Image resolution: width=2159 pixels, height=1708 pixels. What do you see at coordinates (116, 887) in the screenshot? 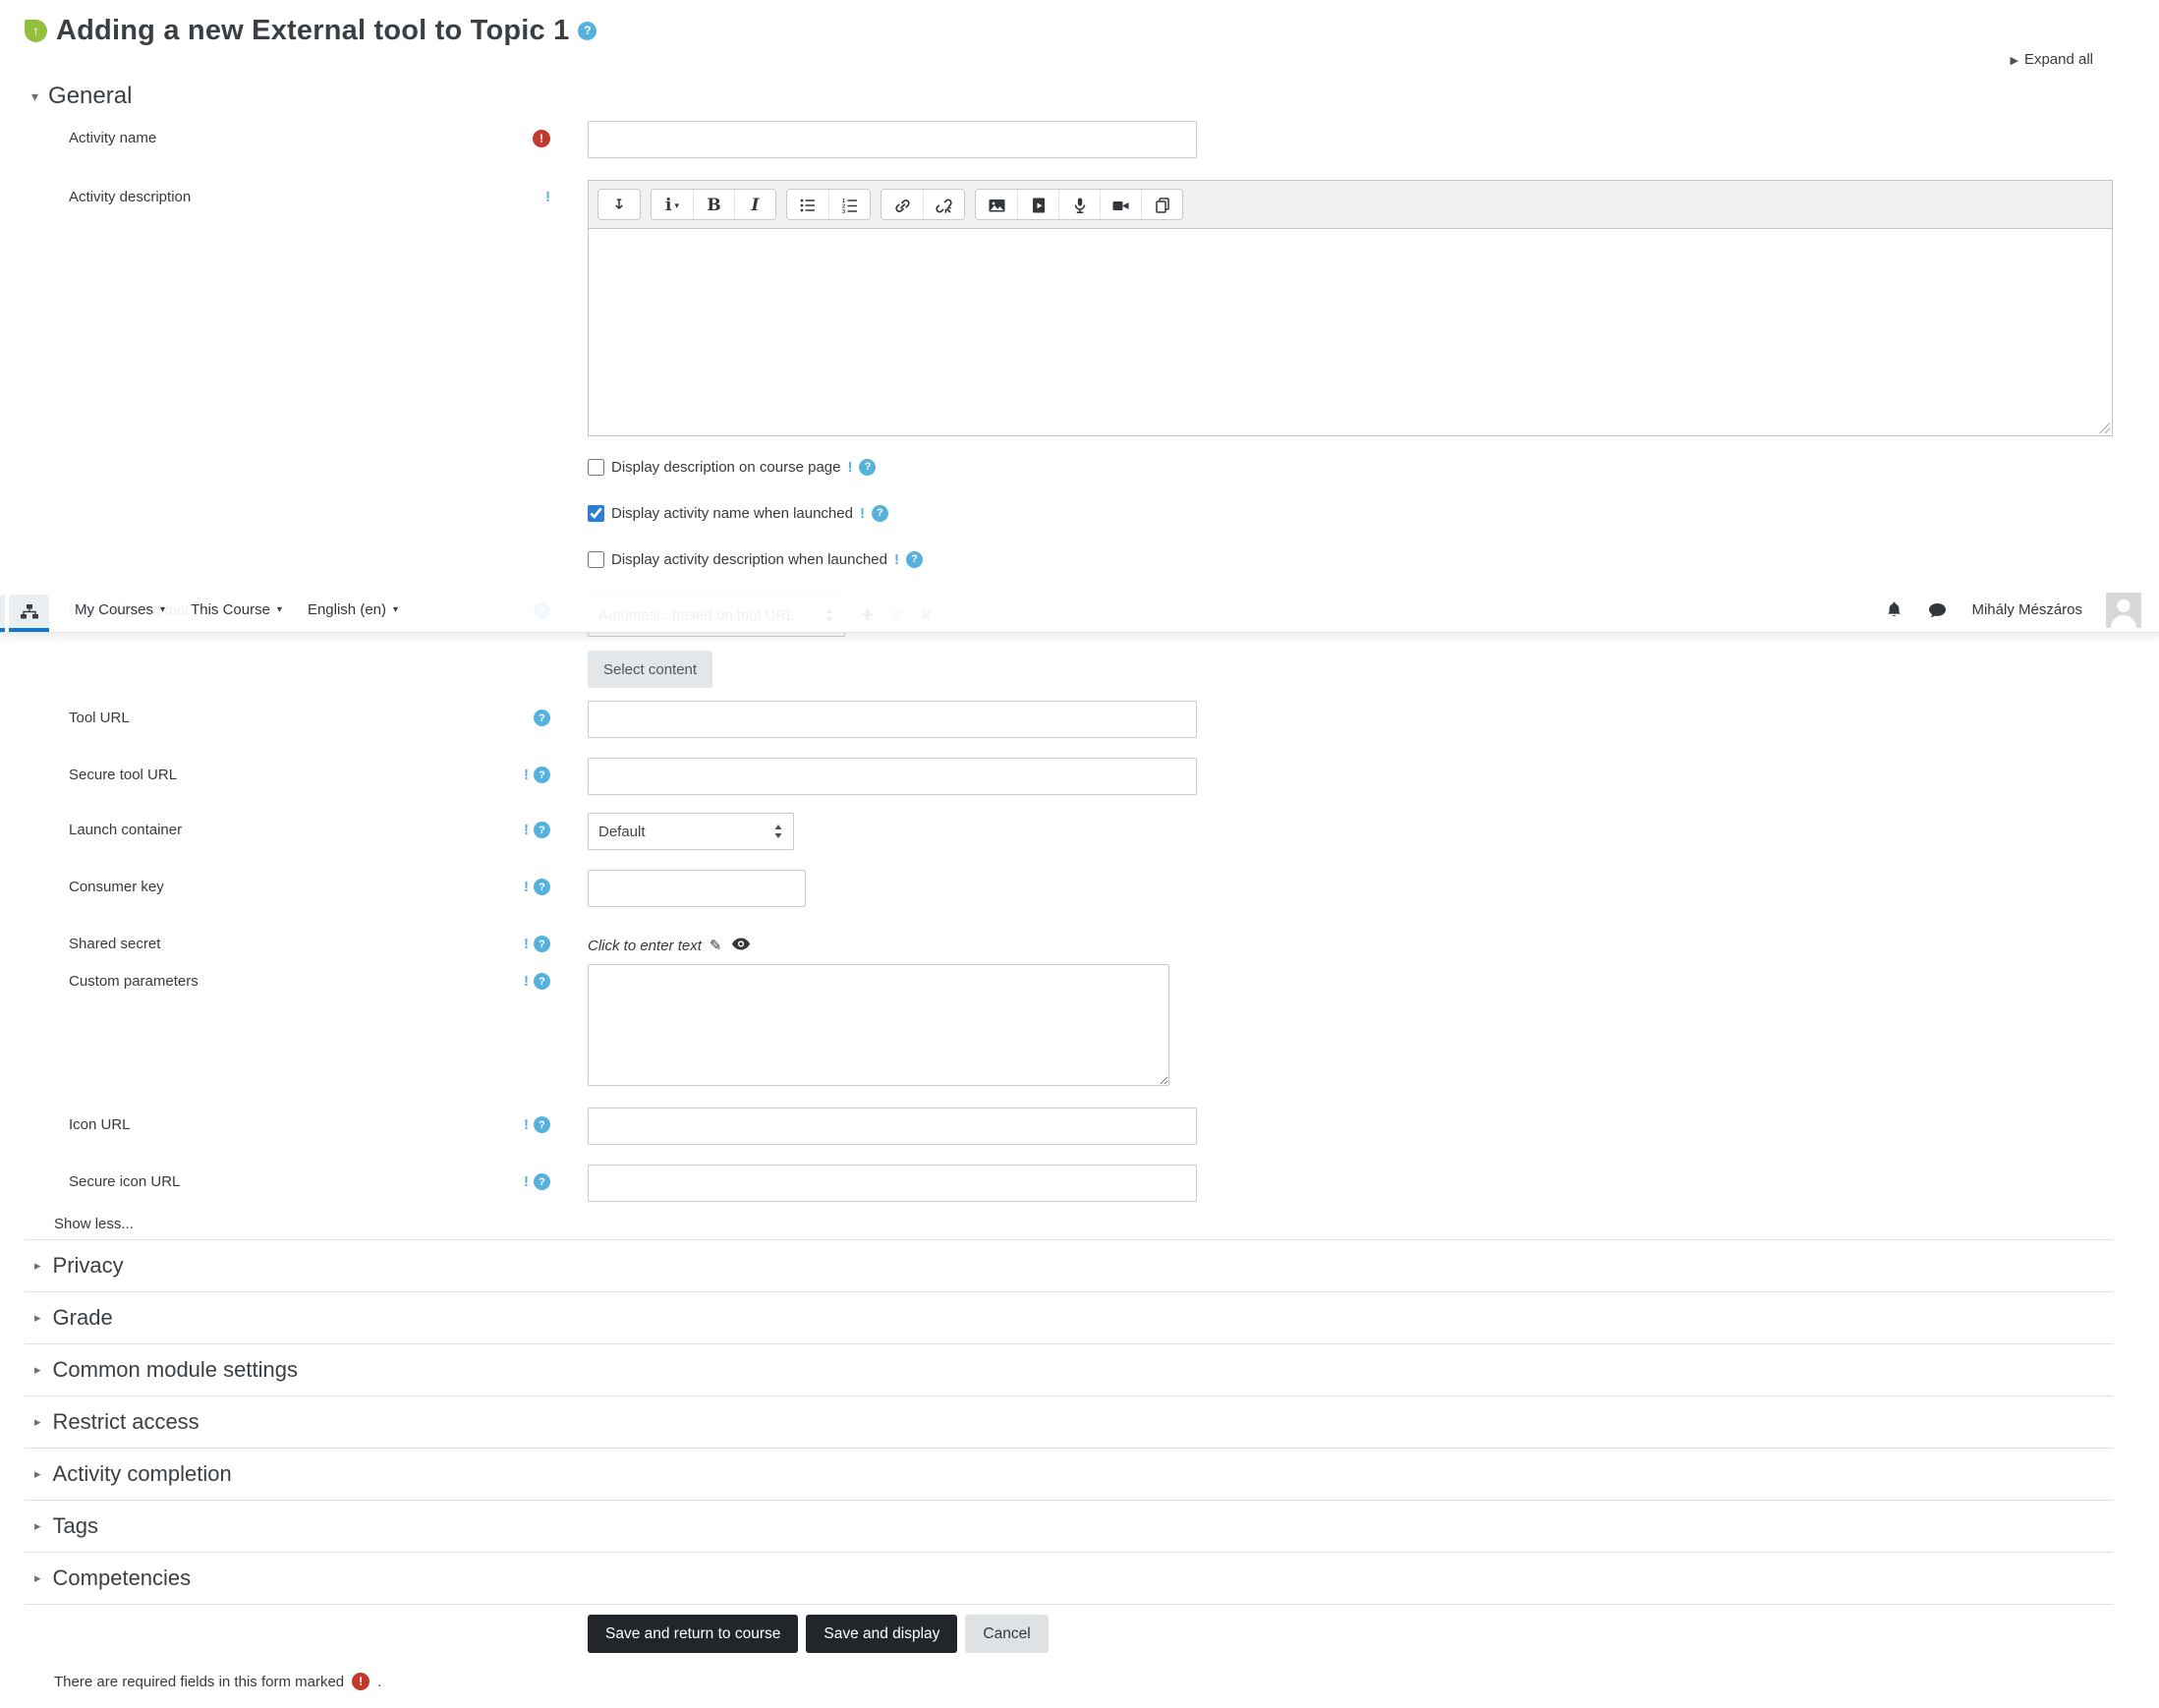
I see `consumer-key-label: Consumer key` at bounding box center [116, 887].